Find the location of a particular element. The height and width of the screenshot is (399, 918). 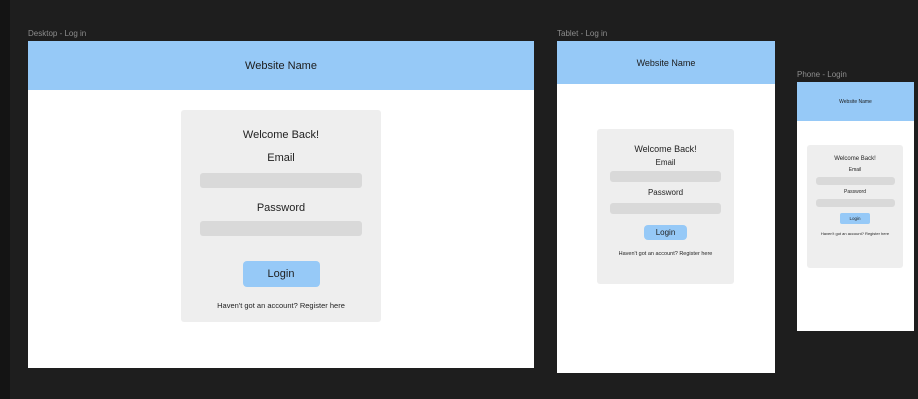

frame-label-phone: Phone - Login is located at coordinates (822, 74).